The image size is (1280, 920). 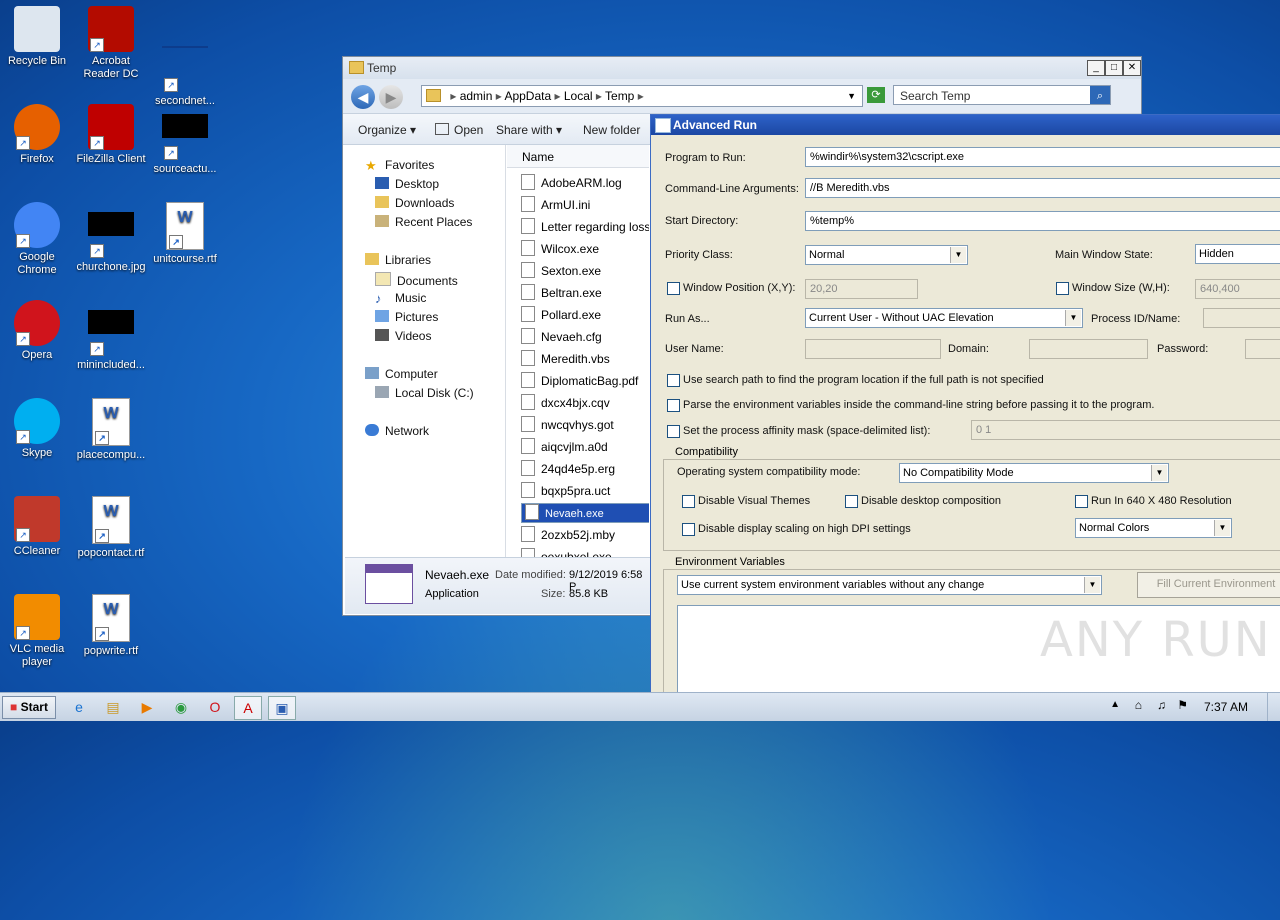 What do you see at coordinates (944, 318) in the screenshot?
I see `run-as-select: Current User - Without UAC Elevation ▼` at bounding box center [944, 318].